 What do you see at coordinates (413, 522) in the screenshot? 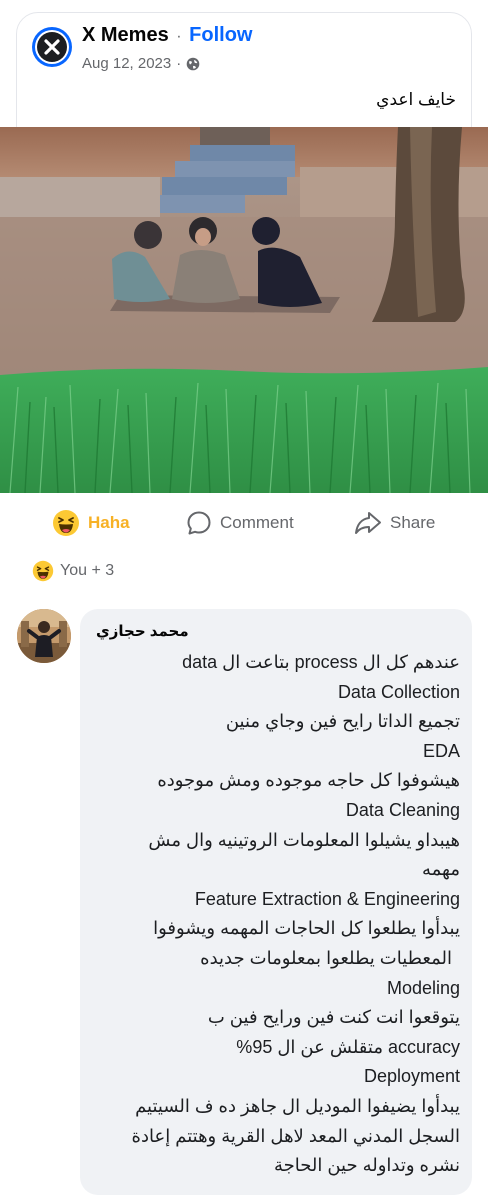
I see `share-label: Share` at bounding box center [413, 522].